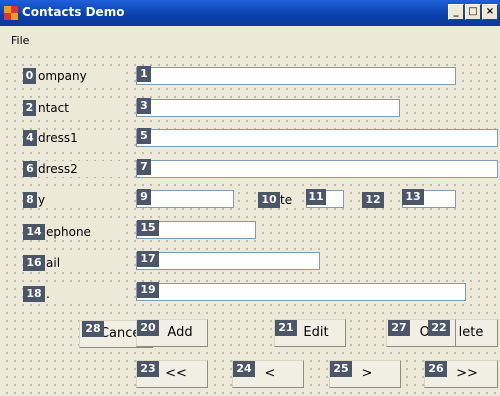 Image resolution: width=500 pixels, height=396 pixels. I want to click on close-button: ×, so click(490, 12).